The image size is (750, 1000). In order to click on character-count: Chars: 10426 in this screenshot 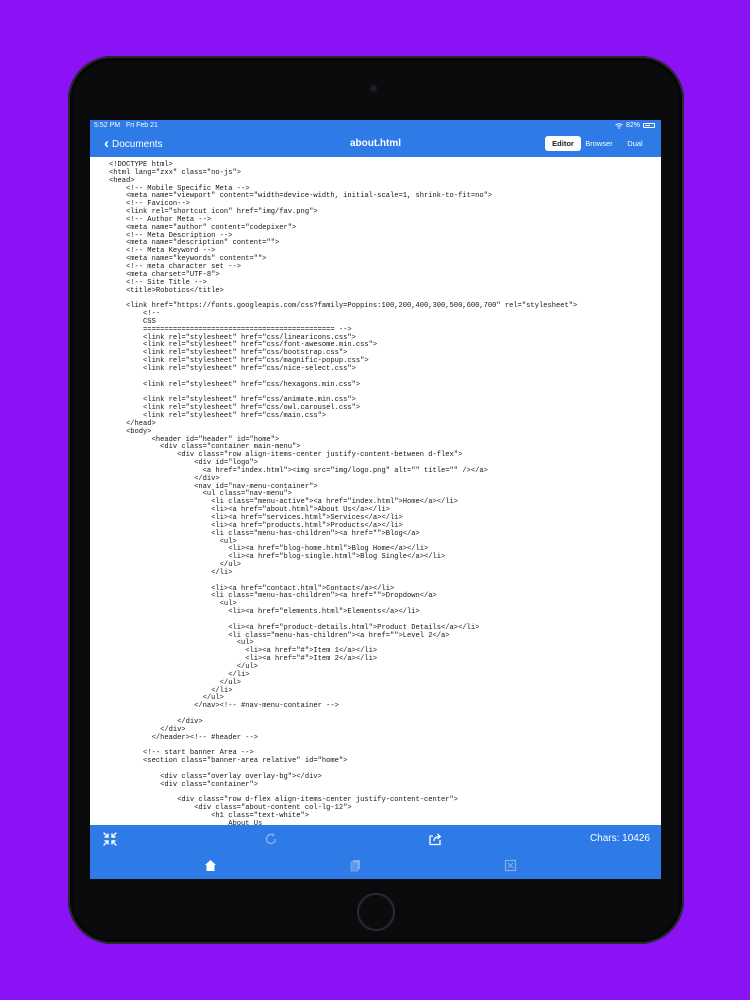, I will do `click(619, 838)`.